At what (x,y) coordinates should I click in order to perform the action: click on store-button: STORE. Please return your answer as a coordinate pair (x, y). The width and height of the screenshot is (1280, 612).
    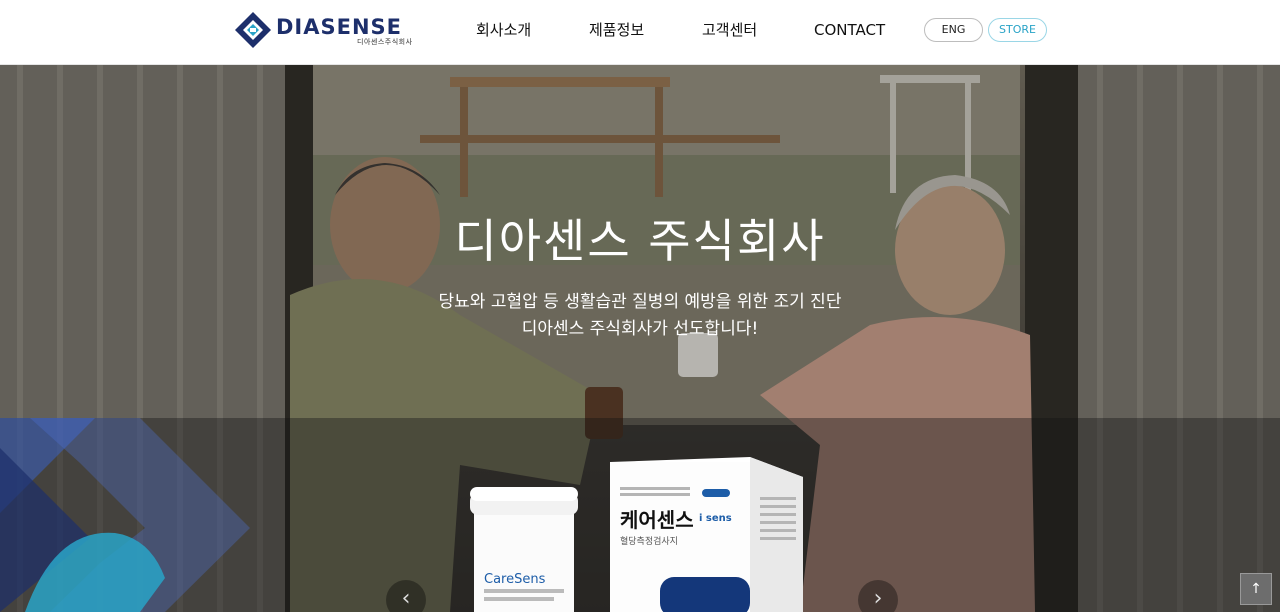
    Looking at the image, I should click on (1017, 30).